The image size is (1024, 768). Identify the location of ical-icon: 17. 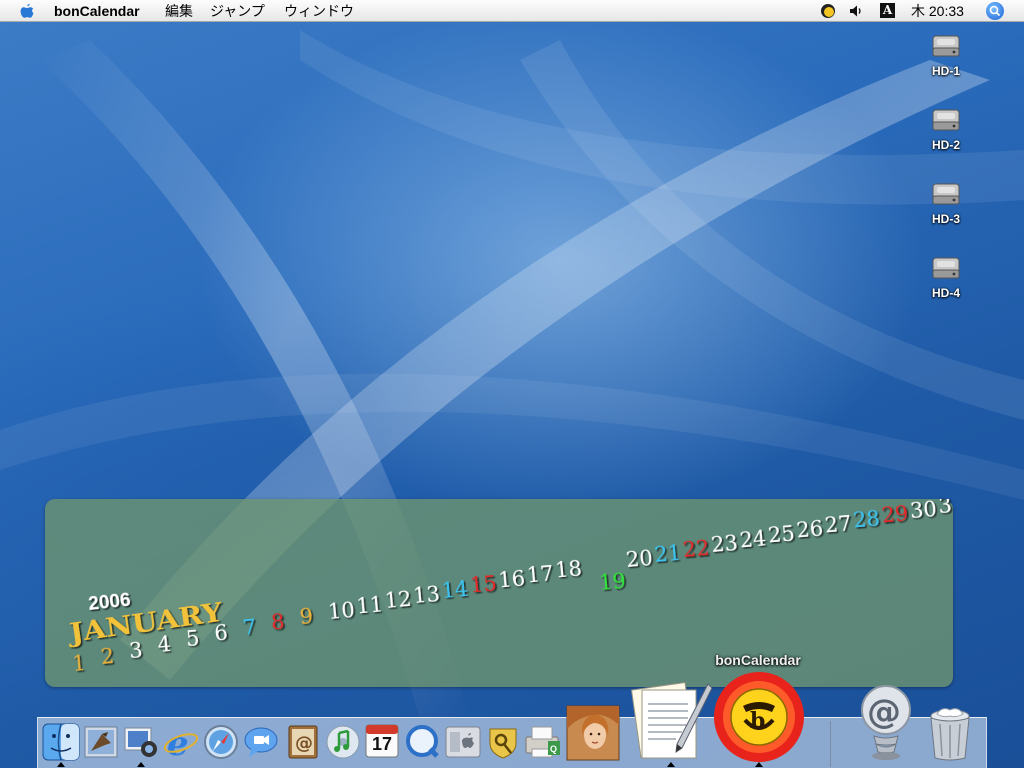
(382, 741).